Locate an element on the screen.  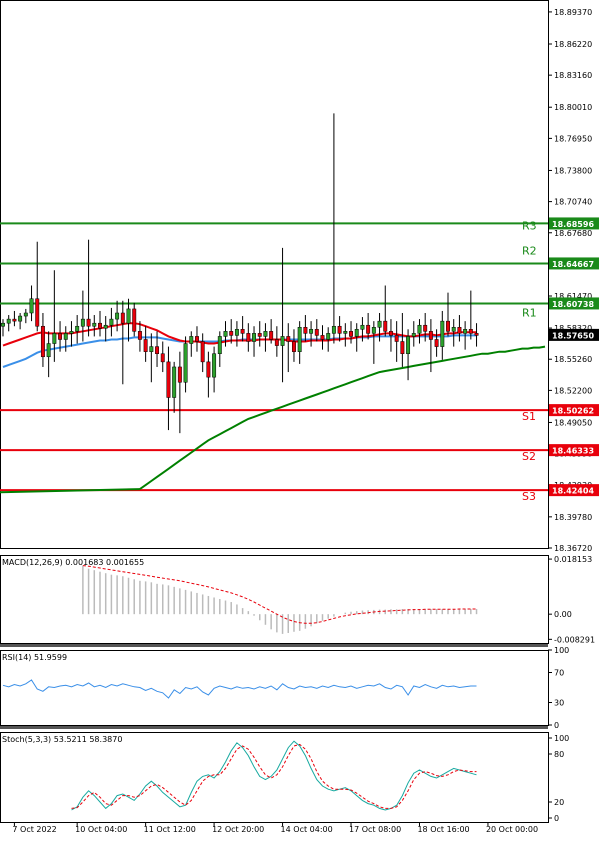
level-label-s3: S3 is located at coordinates (529, 496).